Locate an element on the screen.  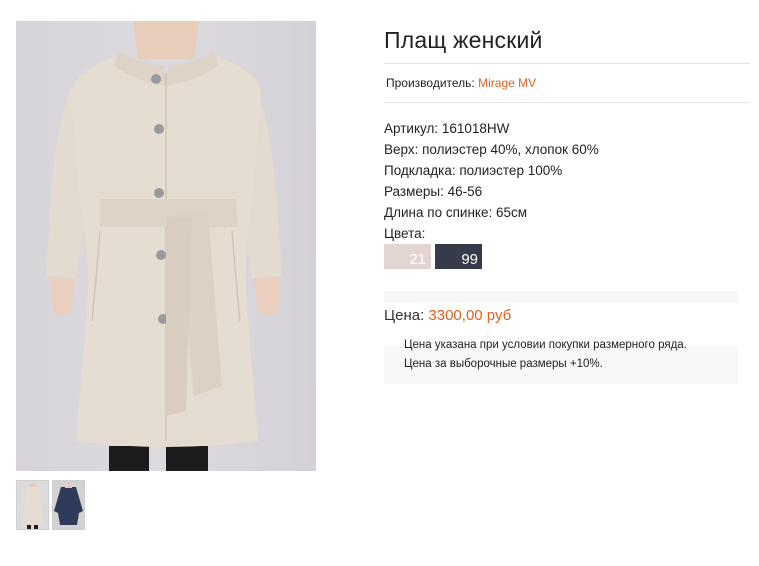
thumbnail-beige-coat is located at coordinates (32, 505).